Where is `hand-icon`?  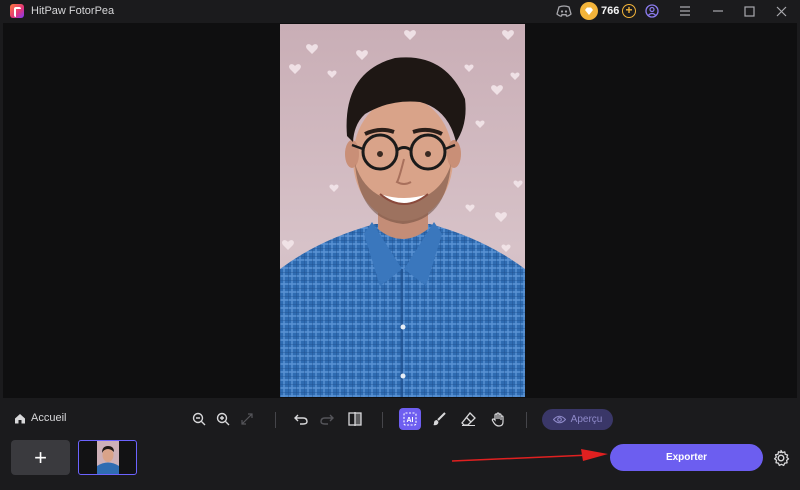
hand-icon is located at coordinates (498, 419).